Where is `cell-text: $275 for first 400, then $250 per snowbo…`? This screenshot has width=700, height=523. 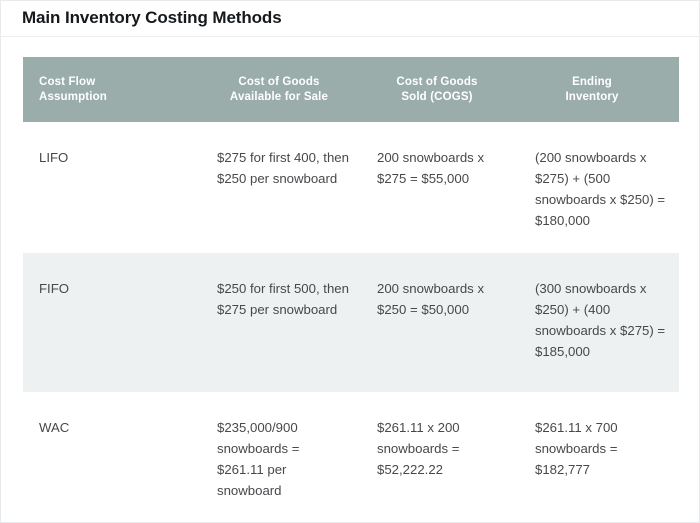 cell-text: $275 for first 400, then $250 per snowbo… is located at coordinates (283, 168).